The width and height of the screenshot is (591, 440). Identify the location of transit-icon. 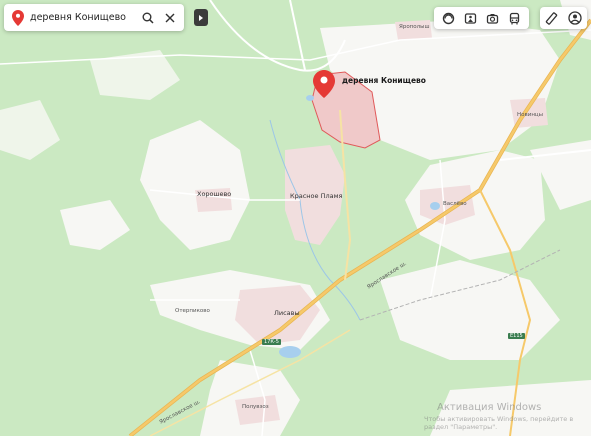
(515, 18).